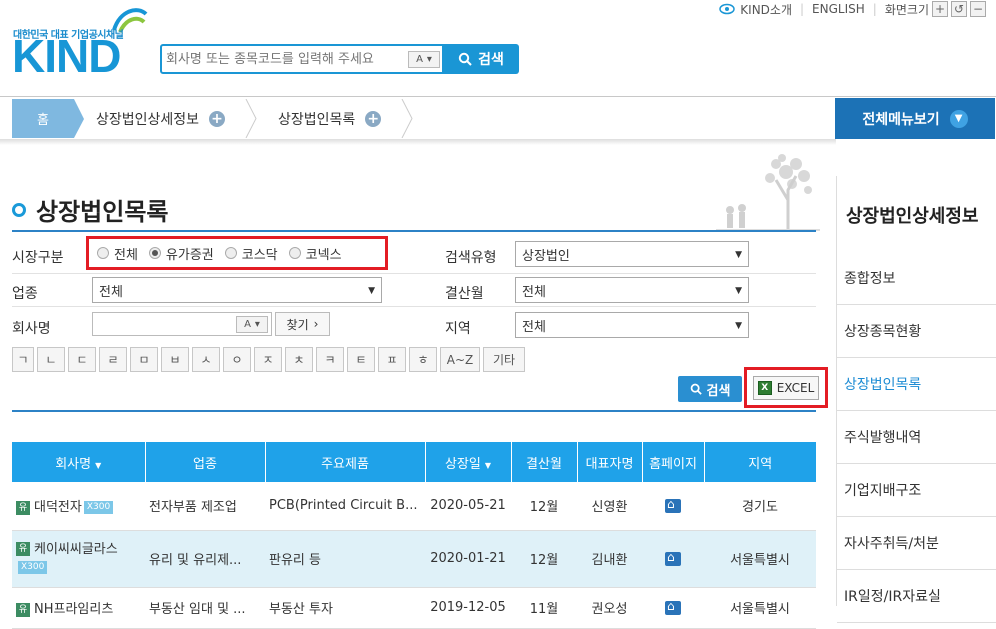 Image resolution: width=996 pixels, height=629 pixels. Describe the element at coordinates (407, 118) in the screenshot. I see `breadcrumb-separator-icon` at that location.